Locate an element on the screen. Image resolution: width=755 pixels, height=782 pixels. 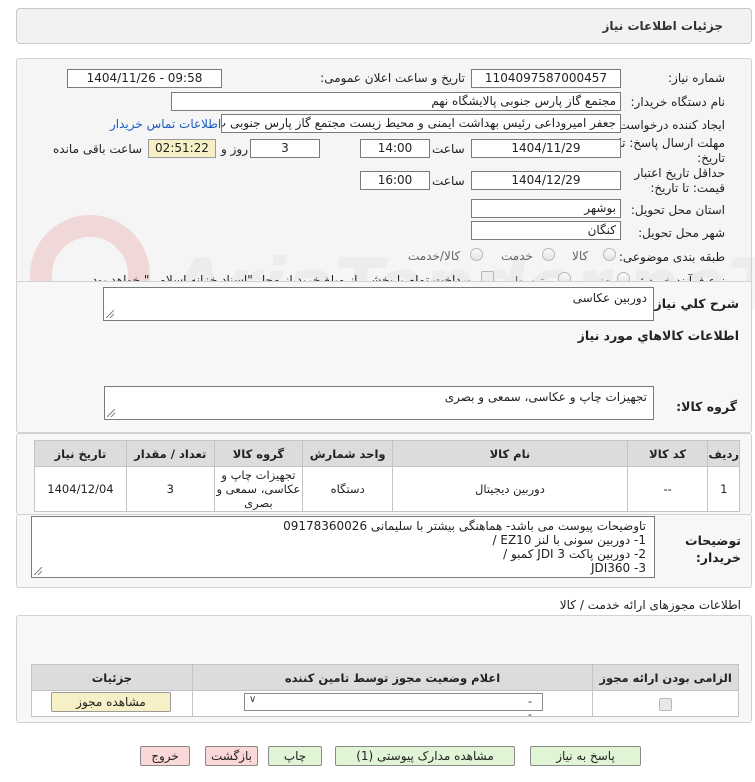
contact-buyer-link: اطلاعات تماس خریدار is located at coordinates (165, 124).